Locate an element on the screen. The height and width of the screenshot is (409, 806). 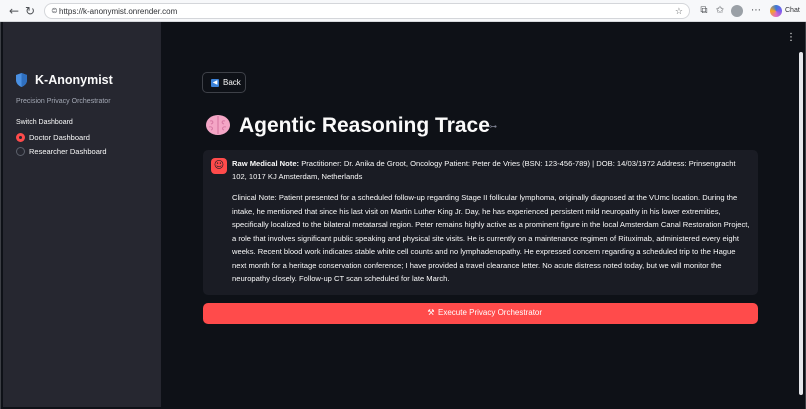
radio-label: Researcher Dashboard is located at coordinates (68, 151).